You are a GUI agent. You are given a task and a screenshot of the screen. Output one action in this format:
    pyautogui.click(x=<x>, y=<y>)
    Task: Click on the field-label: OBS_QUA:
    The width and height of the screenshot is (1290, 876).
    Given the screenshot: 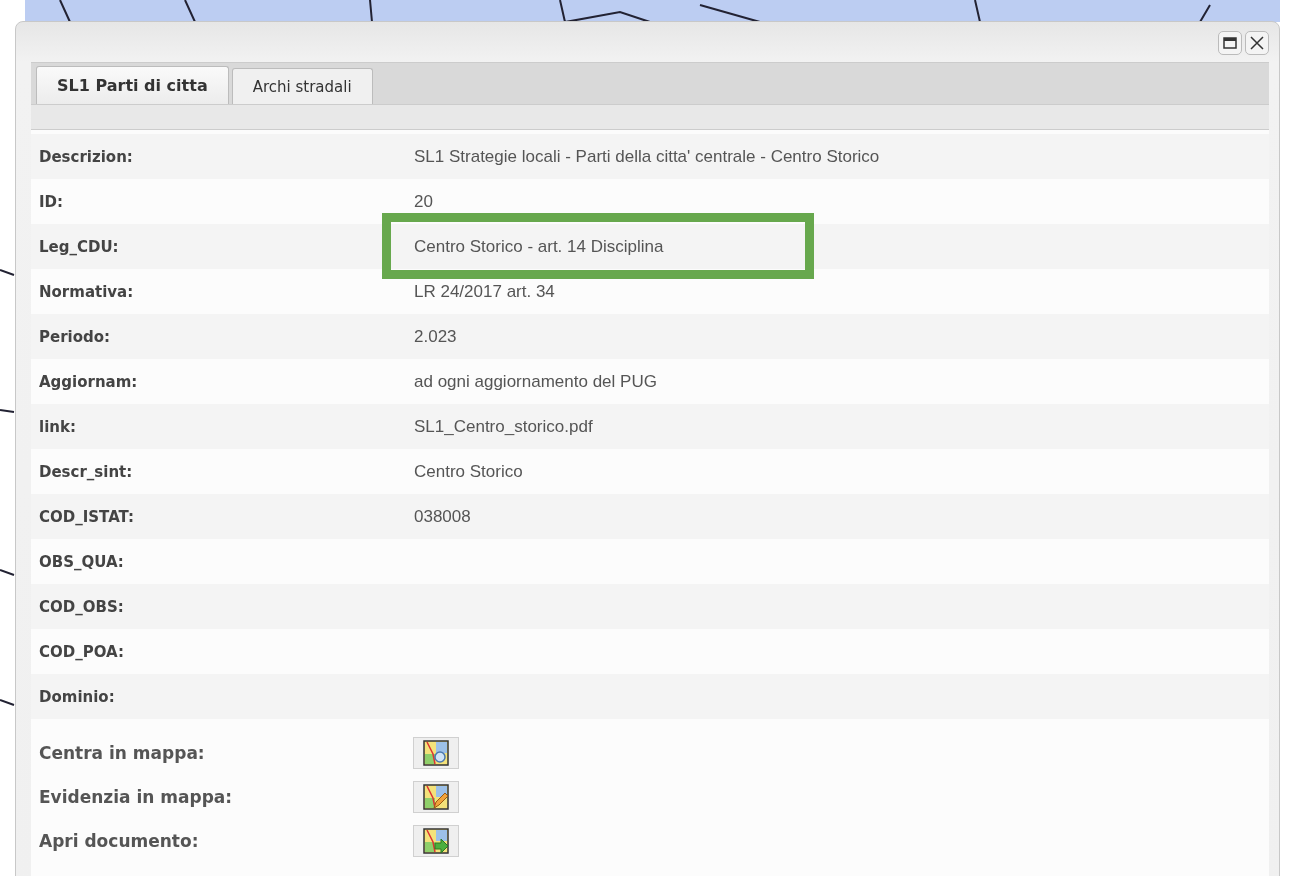 What is the action you would take?
    pyautogui.click(x=82, y=561)
    